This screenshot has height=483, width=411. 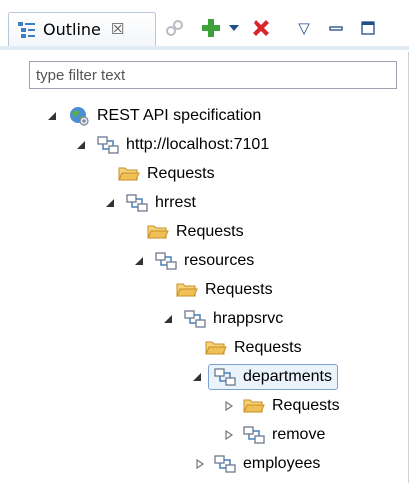 What do you see at coordinates (287, 376) in the screenshot?
I see `tree-node-label: departments` at bounding box center [287, 376].